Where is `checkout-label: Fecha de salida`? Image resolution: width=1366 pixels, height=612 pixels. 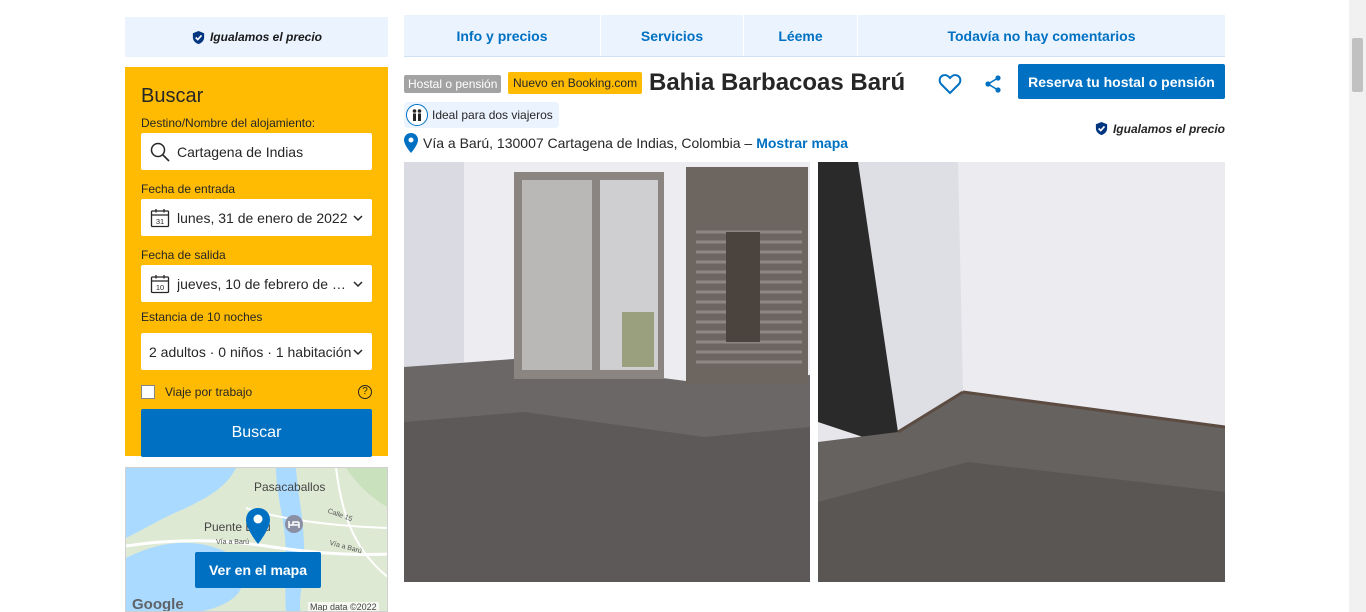
checkout-label: Fecha de salida is located at coordinates (183, 255).